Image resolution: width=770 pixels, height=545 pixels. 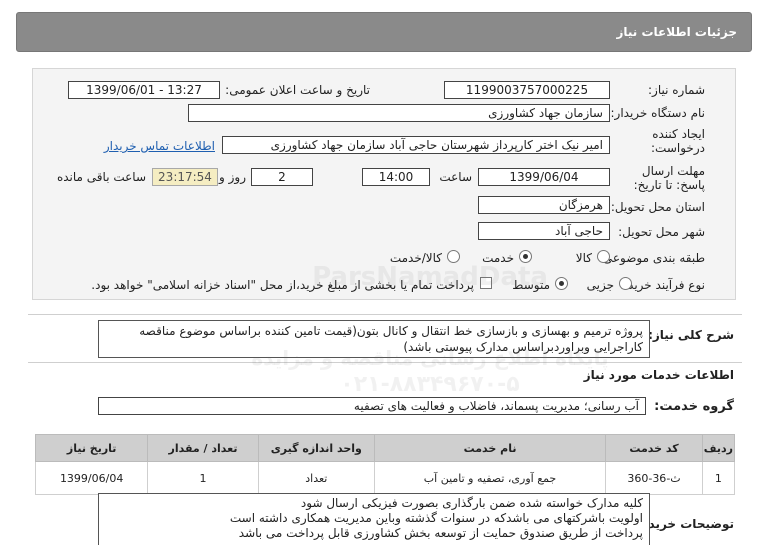 What do you see at coordinates (101, 177) in the screenshot?
I see `remaining-label: ساعت باقی مانده` at bounding box center [101, 177].